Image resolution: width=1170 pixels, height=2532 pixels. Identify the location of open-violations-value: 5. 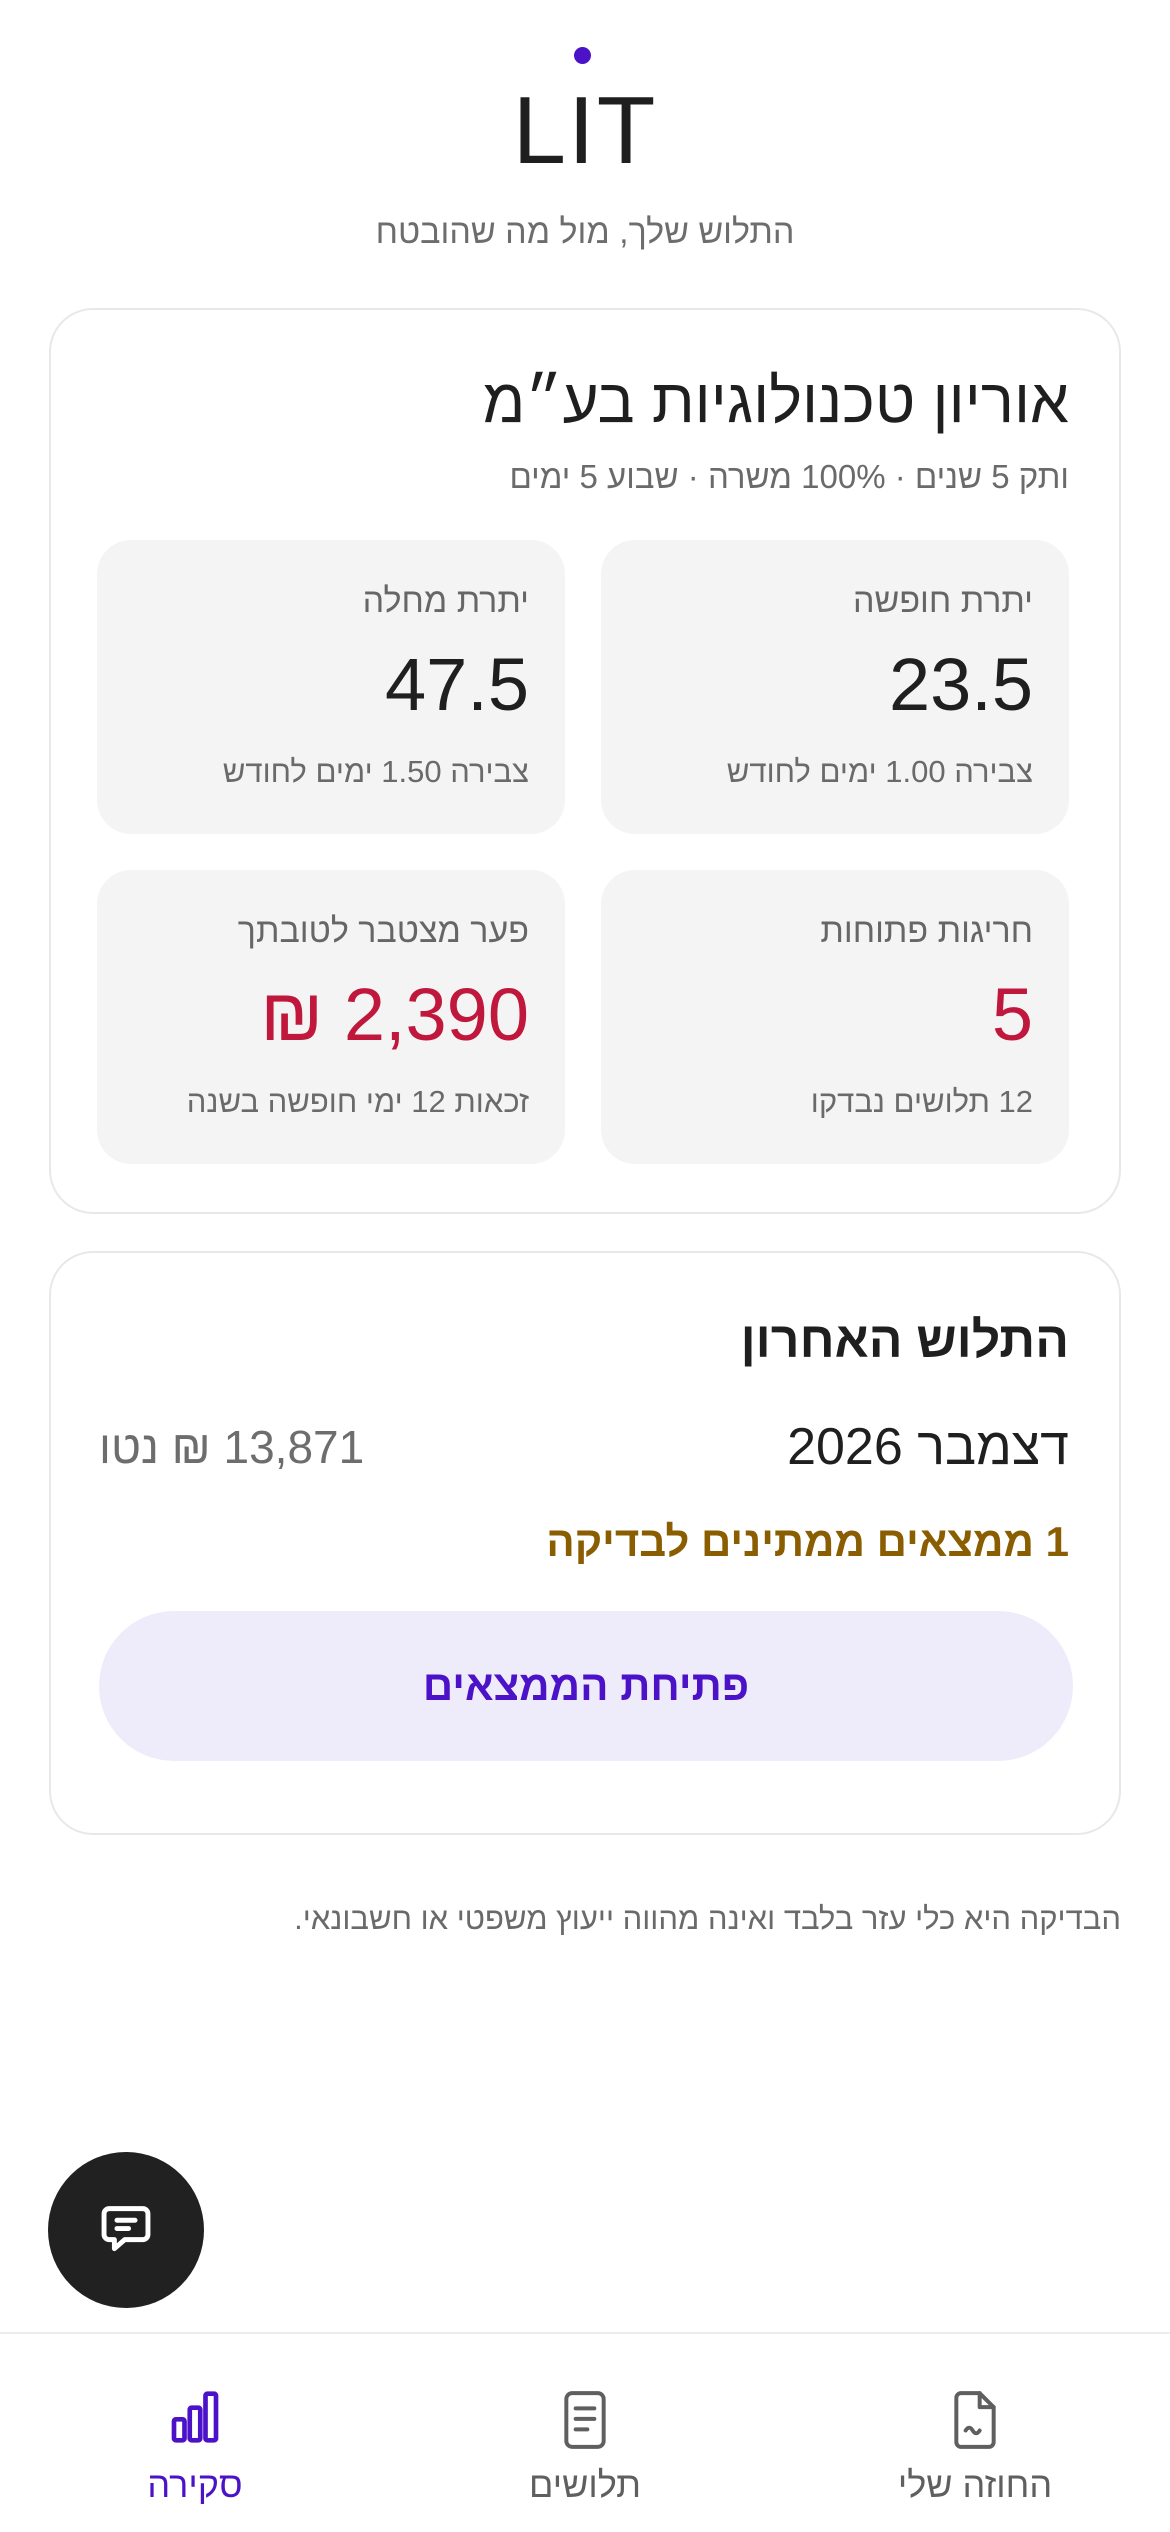
(1012, 1014).